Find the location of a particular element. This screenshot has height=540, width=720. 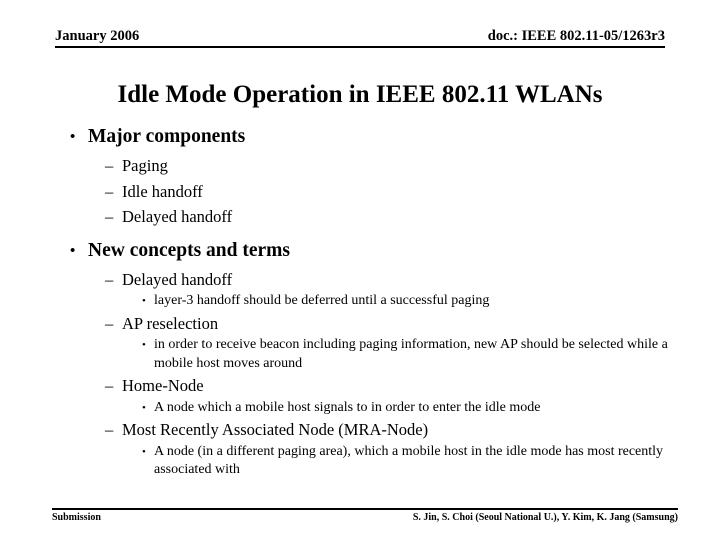

bullet-label: Most Recently Associated Node (MRA-Node) is located at coordinates (275, 429).